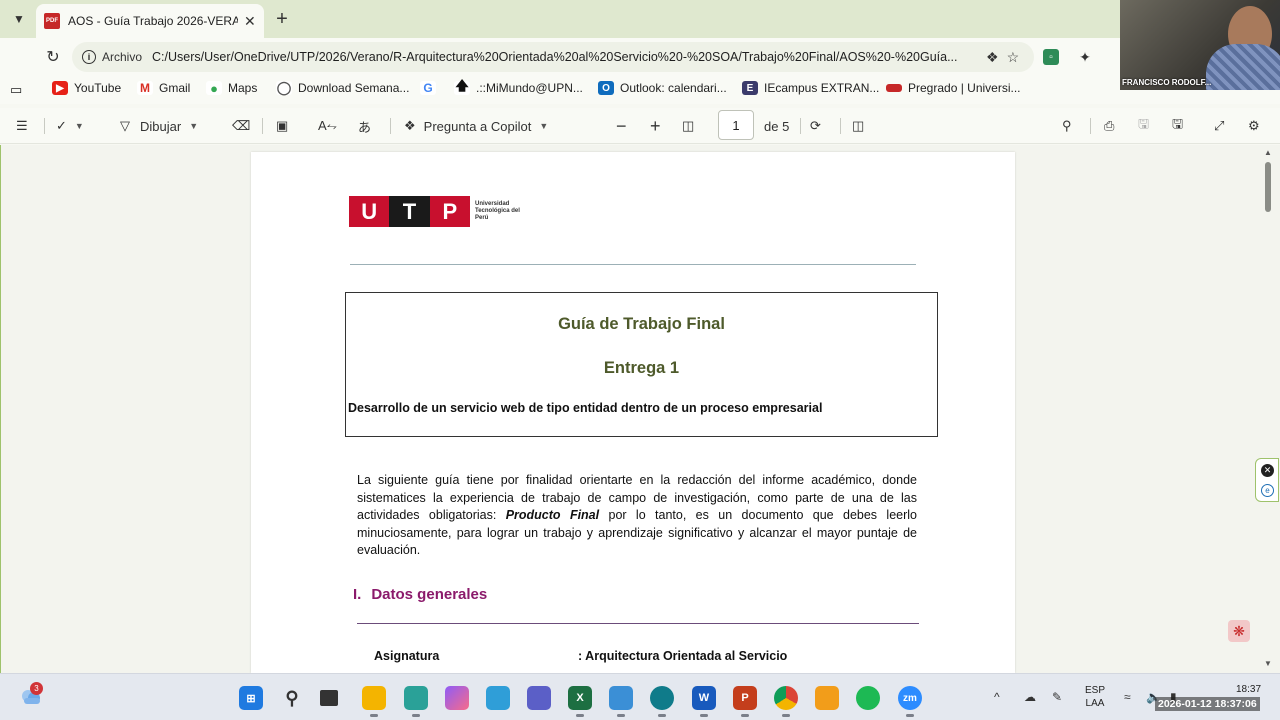 The height and width of the screenshot is (720, 1280). I want to click on extension-green-icon: ▫, so click(1051, 57).